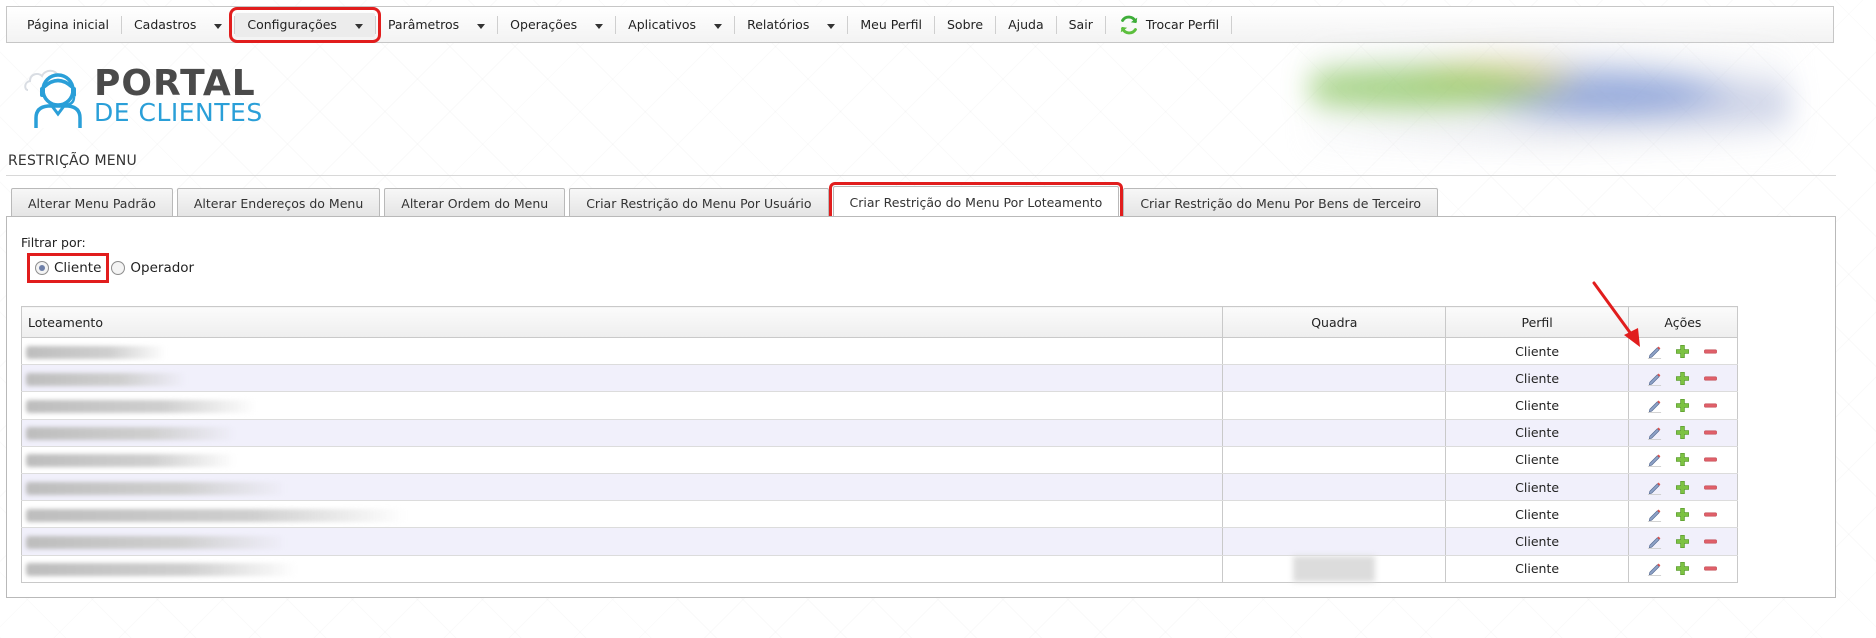 This screenshot has width=1876, height=638. I want to click on menu-label: Página inicial, so click(68, 24).